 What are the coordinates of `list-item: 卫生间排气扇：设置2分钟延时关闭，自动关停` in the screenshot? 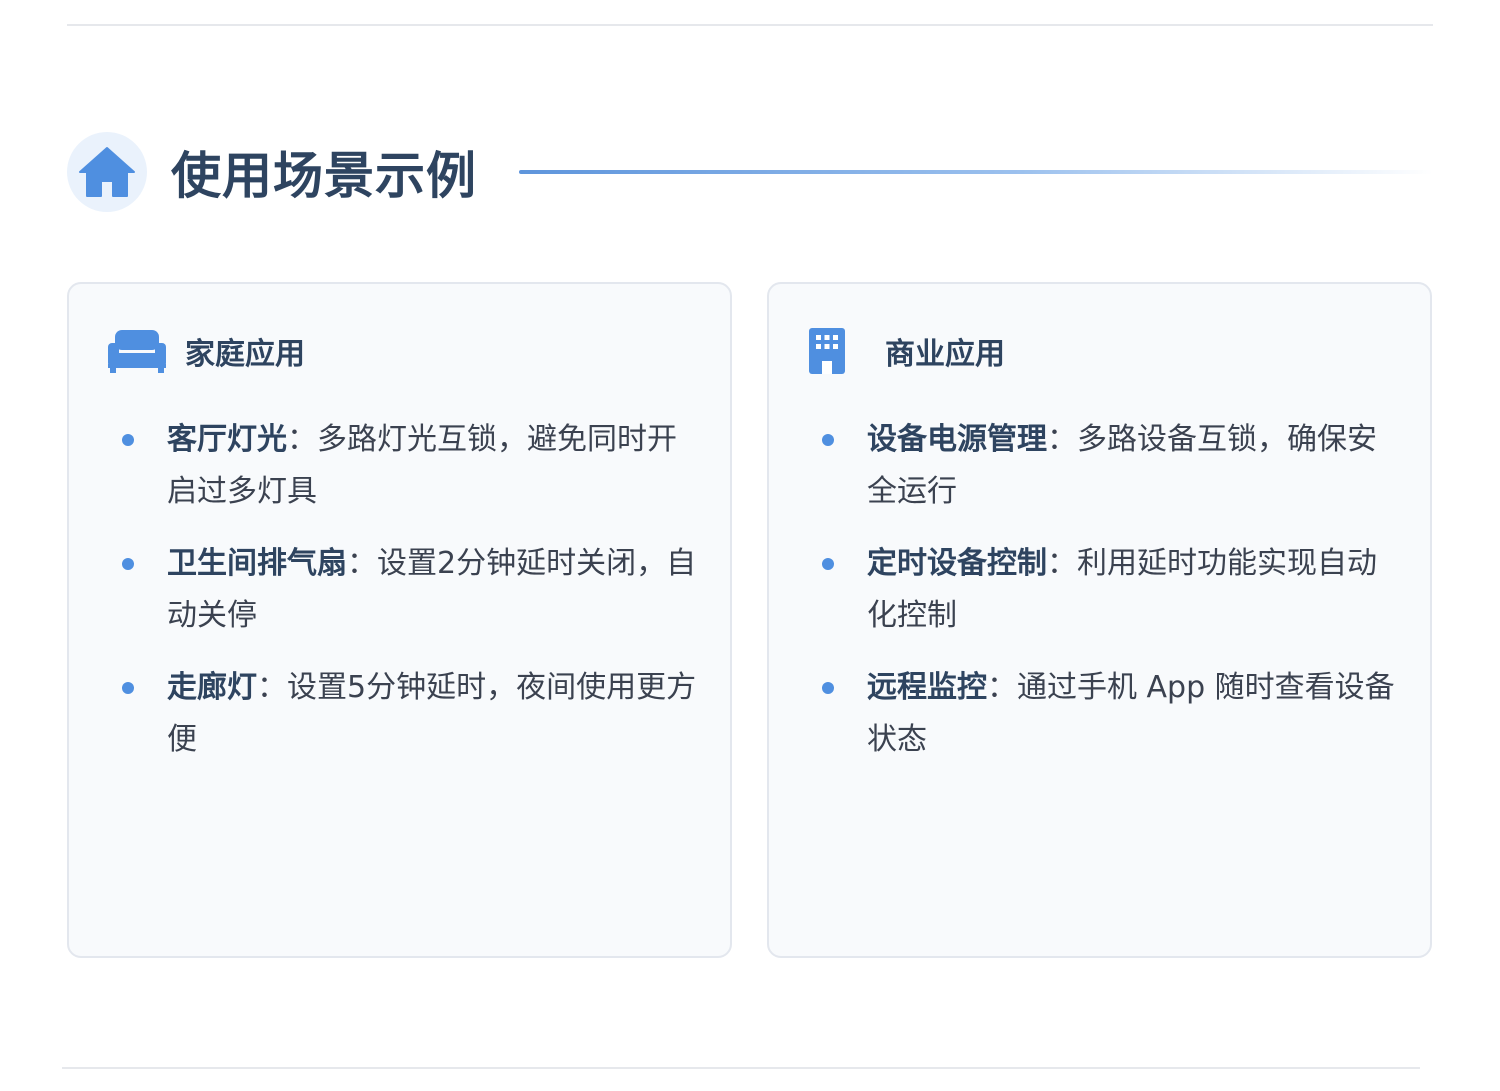 It's located at (399, 590).